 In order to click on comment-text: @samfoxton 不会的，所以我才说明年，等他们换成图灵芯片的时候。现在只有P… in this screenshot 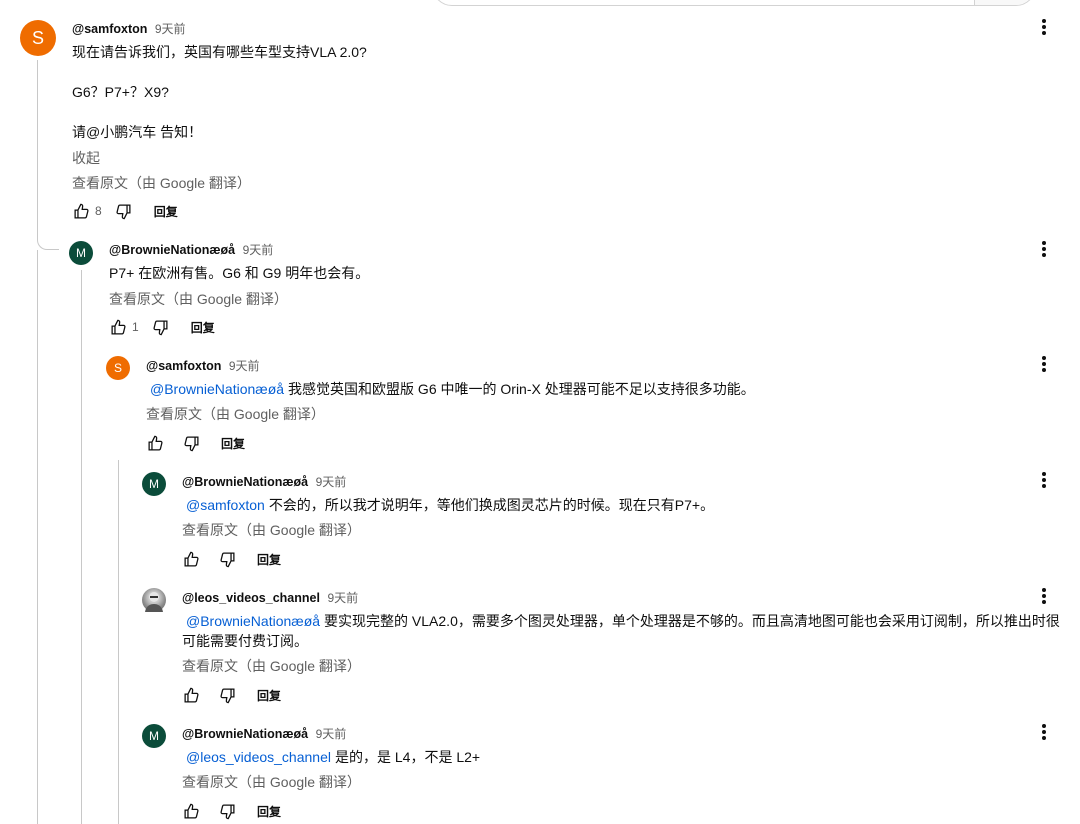, I will do `click(617, 505)`.